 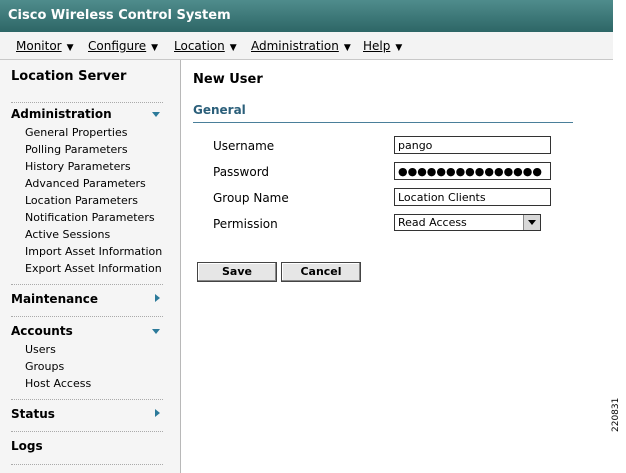 I want to click on page-title: New User, so click(x=228, y=79).